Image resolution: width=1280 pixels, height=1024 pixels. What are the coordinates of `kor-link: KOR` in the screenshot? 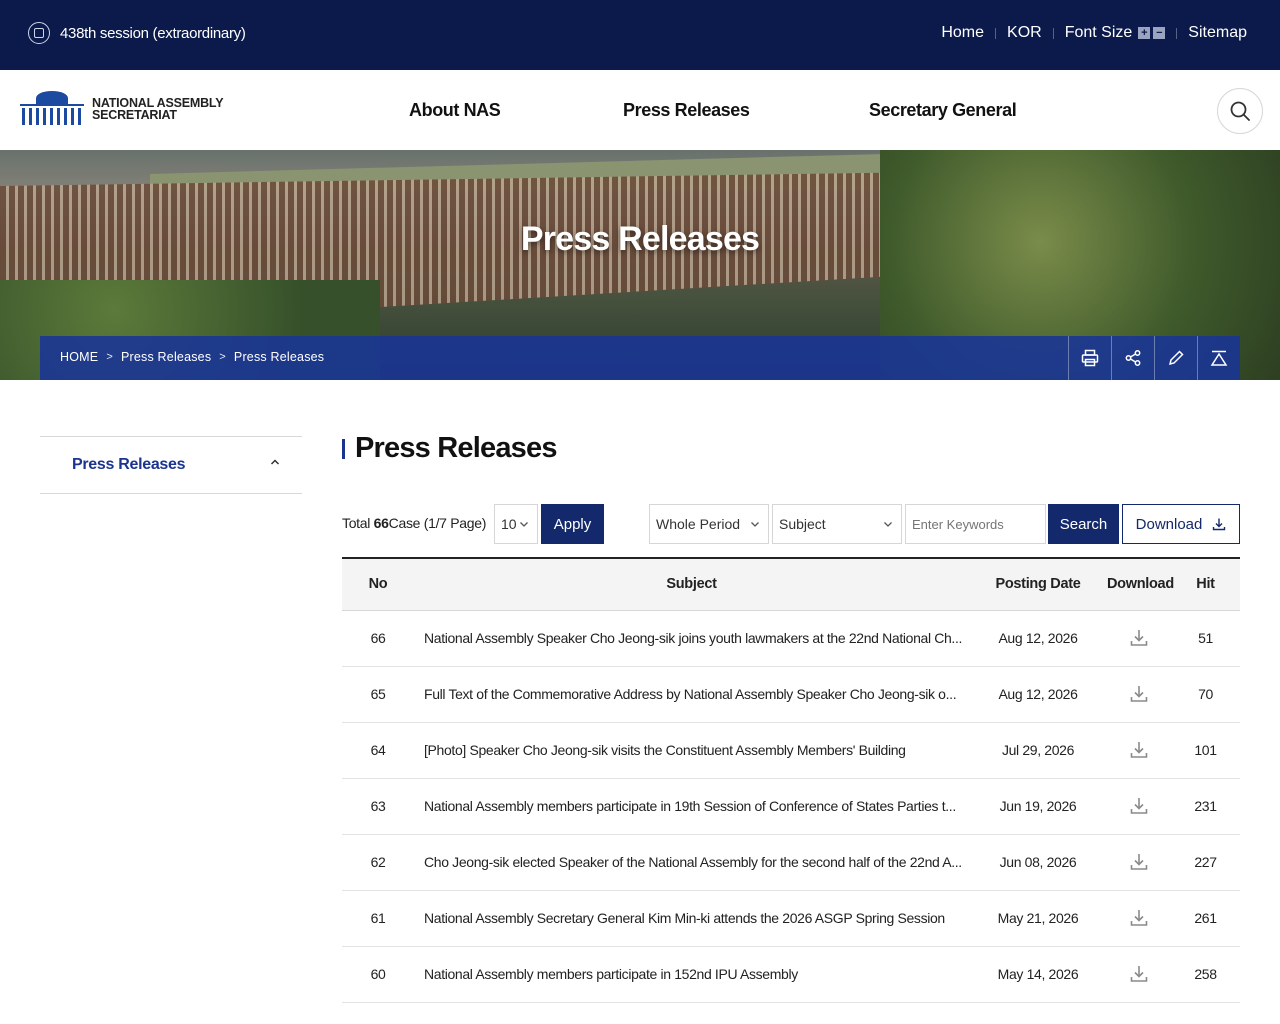 It's located at (1024, 33).